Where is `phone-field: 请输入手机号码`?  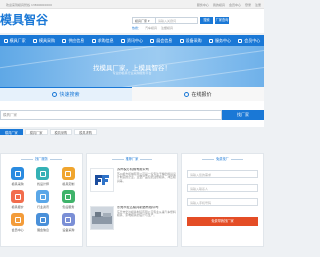 phone-field: 请输入手机号码 is located at coordinates (222, 202).